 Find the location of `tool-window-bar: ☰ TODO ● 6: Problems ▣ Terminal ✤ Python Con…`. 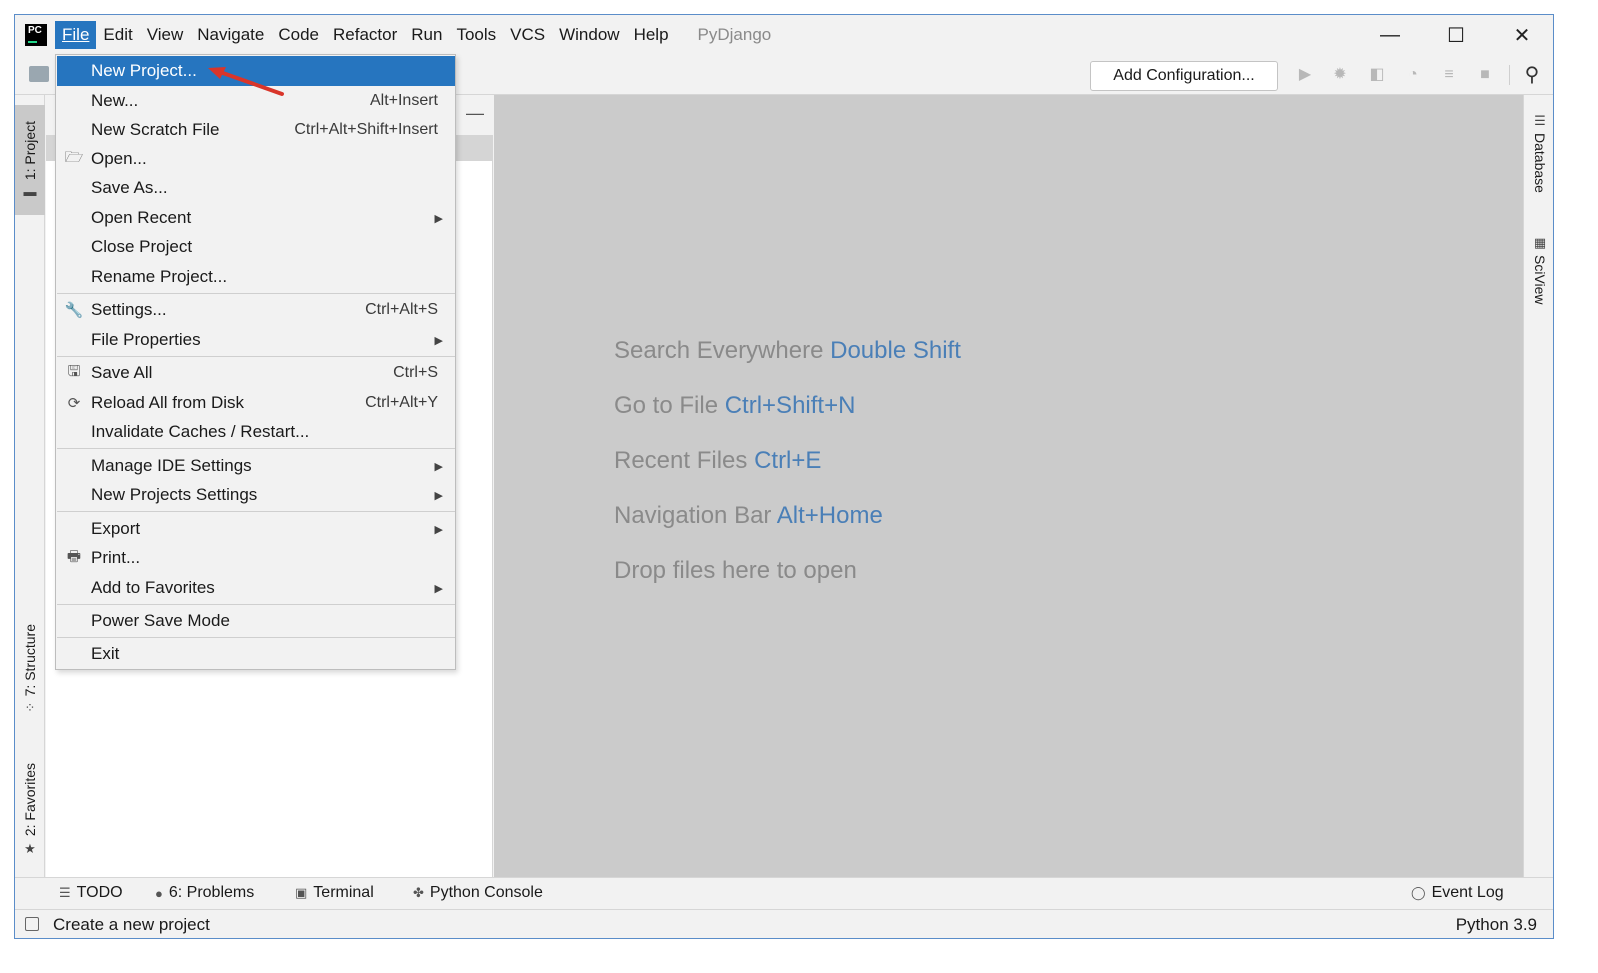

tool-window-bar: ☰ TODO ● 6: Problems ▣ Terminal ✤ Python Con… is located at coordinates (784, 893).